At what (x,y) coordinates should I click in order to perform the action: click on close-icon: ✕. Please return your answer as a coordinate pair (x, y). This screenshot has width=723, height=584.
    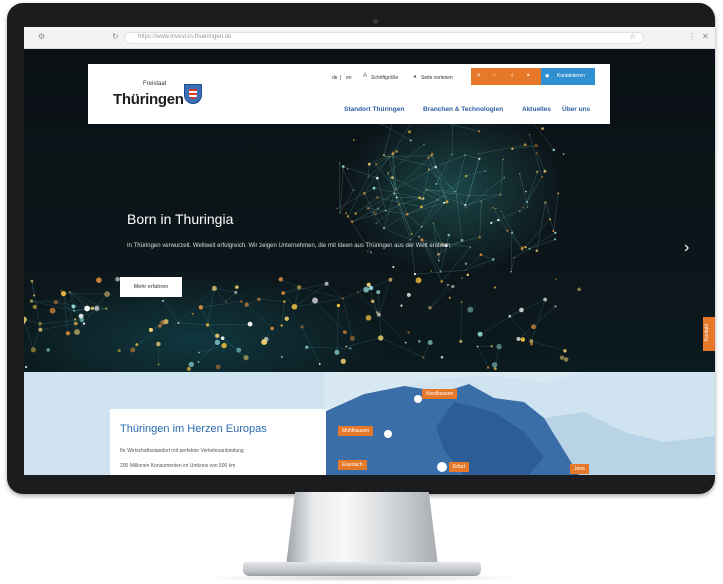
    Looking at the image, I should click on (705, 37).